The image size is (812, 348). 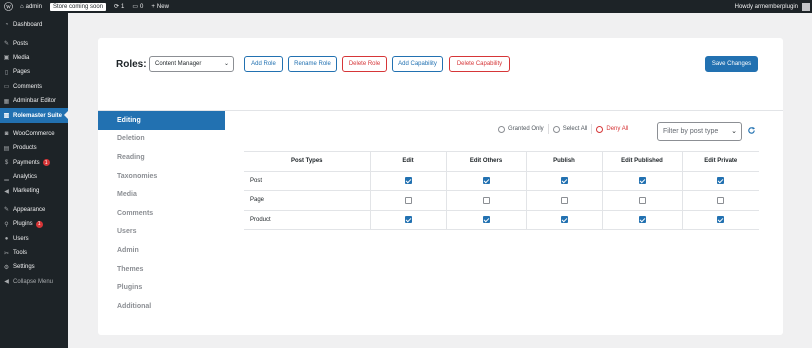 What do you see at coordinates (563, 161) in the screenshot?
I see `column-header: Publish` at bounding box center [563, 161].